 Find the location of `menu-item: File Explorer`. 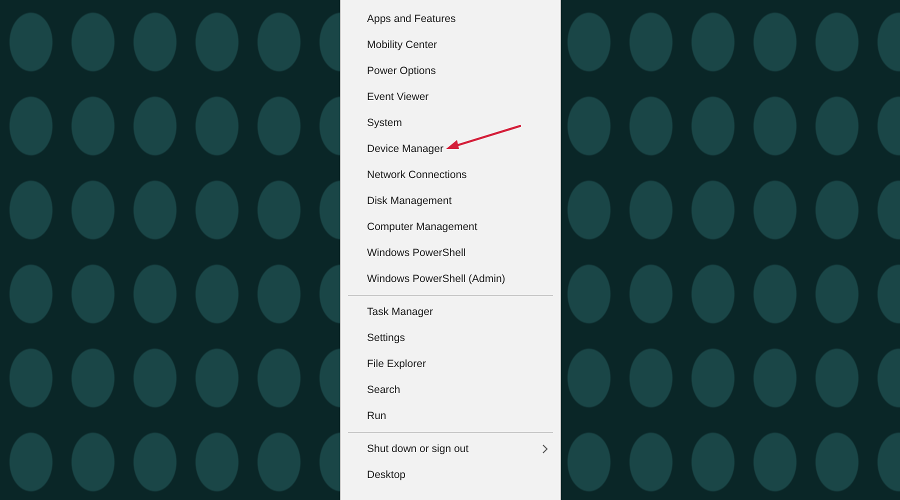

menu-item: File Explorer is located at coordinates (450, 364).